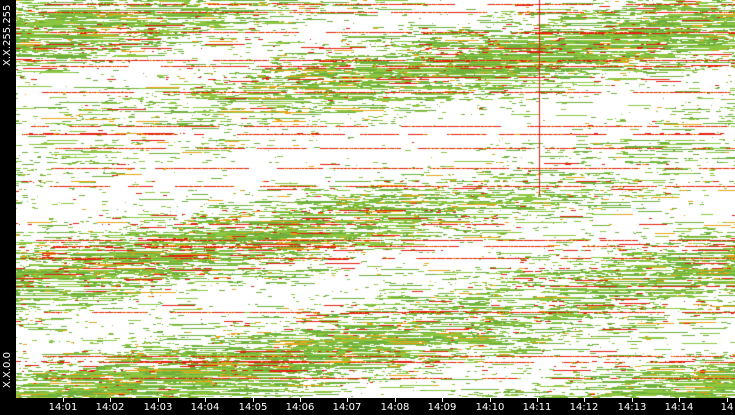  I want to click on y-axis-bottom-label: X.X.0.0, so click(7, 370).